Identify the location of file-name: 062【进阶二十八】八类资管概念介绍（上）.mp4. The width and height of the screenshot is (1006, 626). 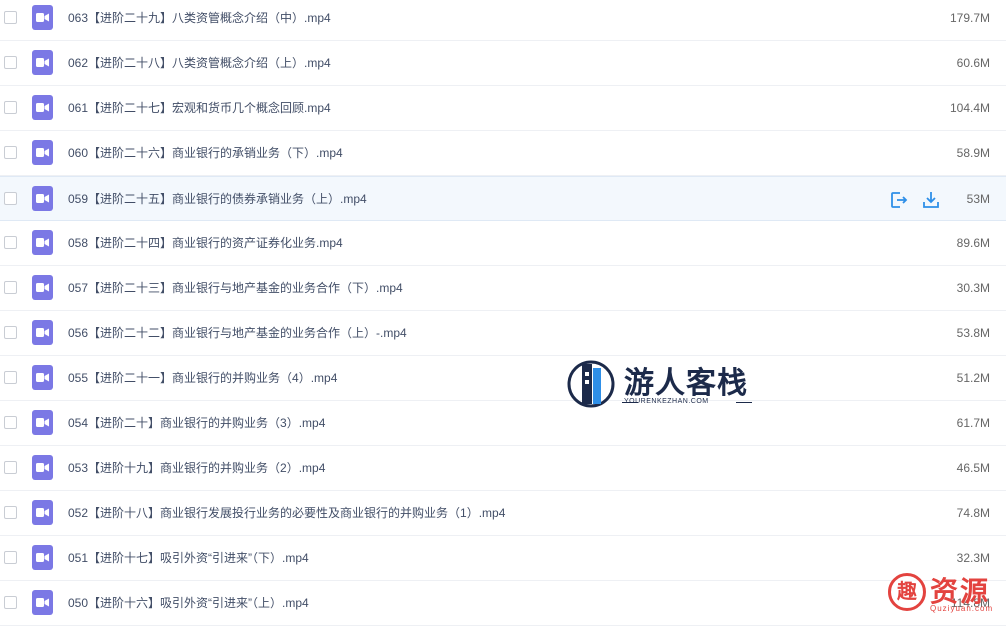
(199, 63).